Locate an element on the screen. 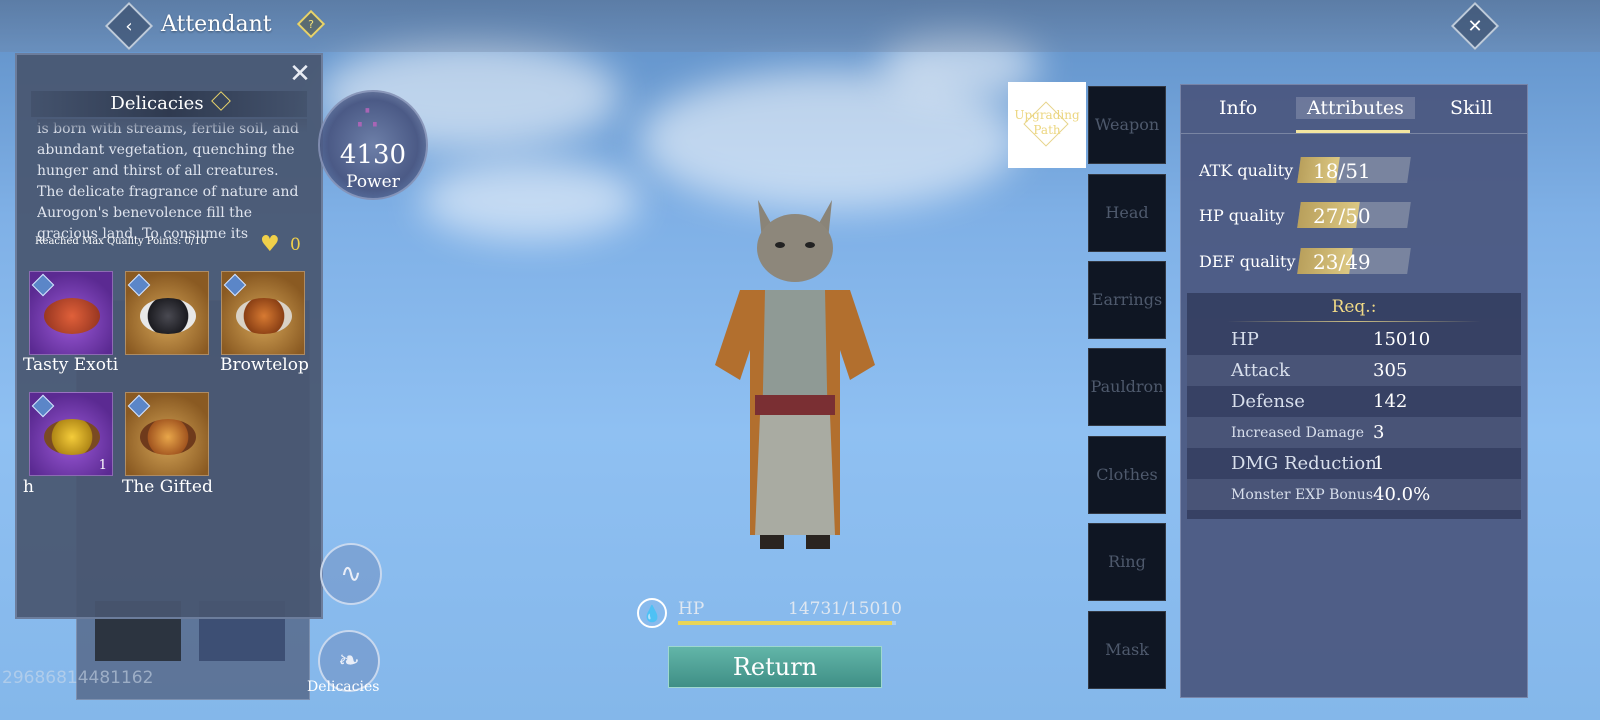  stat-row: DMG Reduction 1 is located at coordinates (1354, 463).